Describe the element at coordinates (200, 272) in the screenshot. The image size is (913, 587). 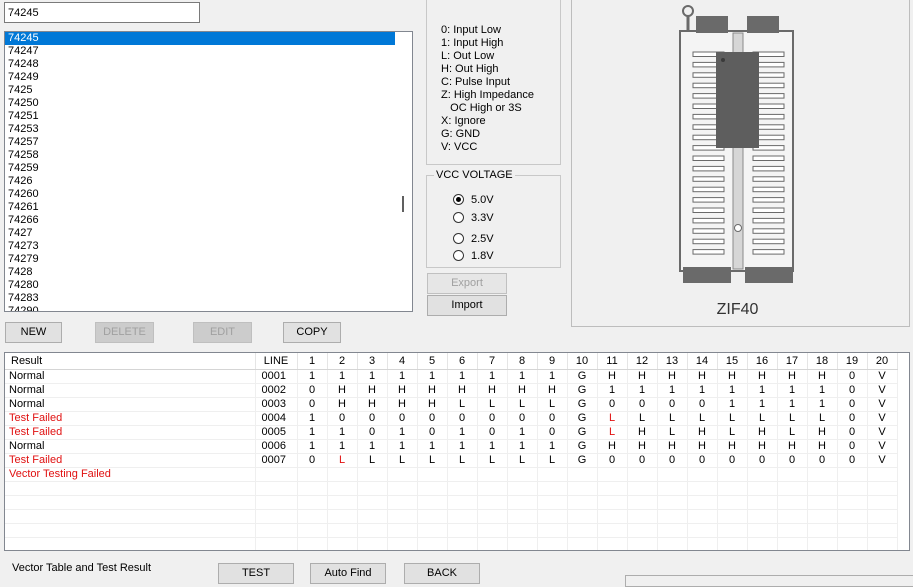
I see `chip-list-item: 7428` at that location.